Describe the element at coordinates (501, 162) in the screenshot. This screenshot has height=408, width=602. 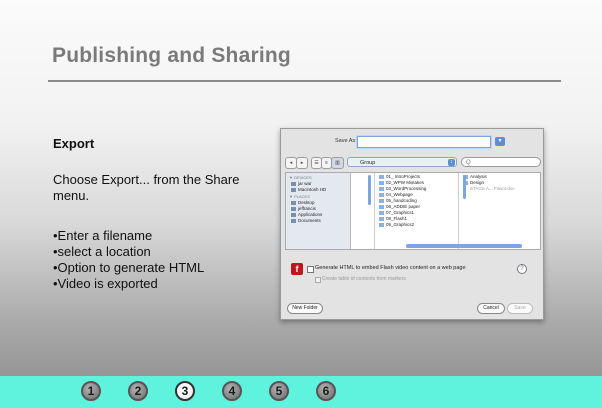
I see `search-input: Q` at that location.